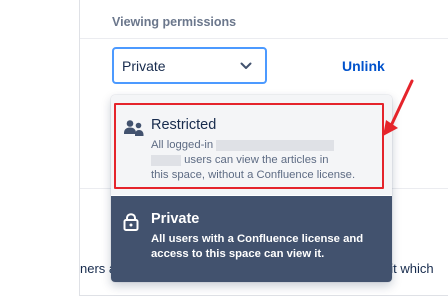 The width and height of the screenshot is (448, 300). I want to click on option-title: Private, so click(175, 219).